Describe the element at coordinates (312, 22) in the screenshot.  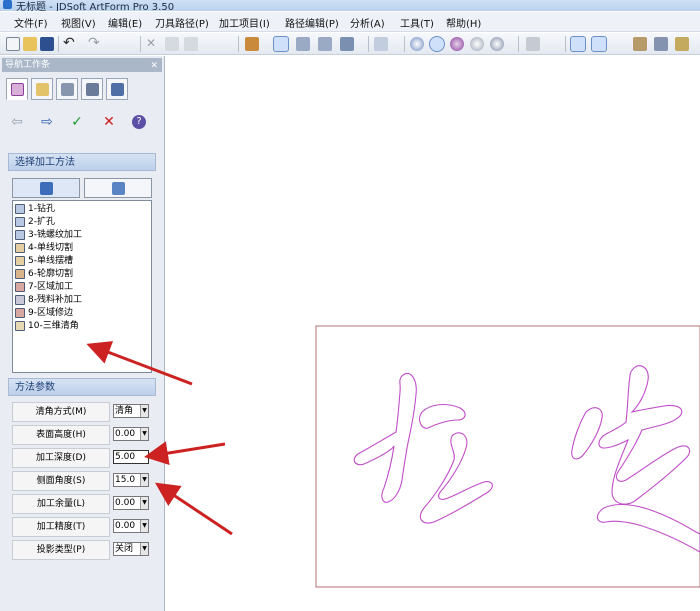
I see `menu-path-edit: 路径编辑(P)` at that location.